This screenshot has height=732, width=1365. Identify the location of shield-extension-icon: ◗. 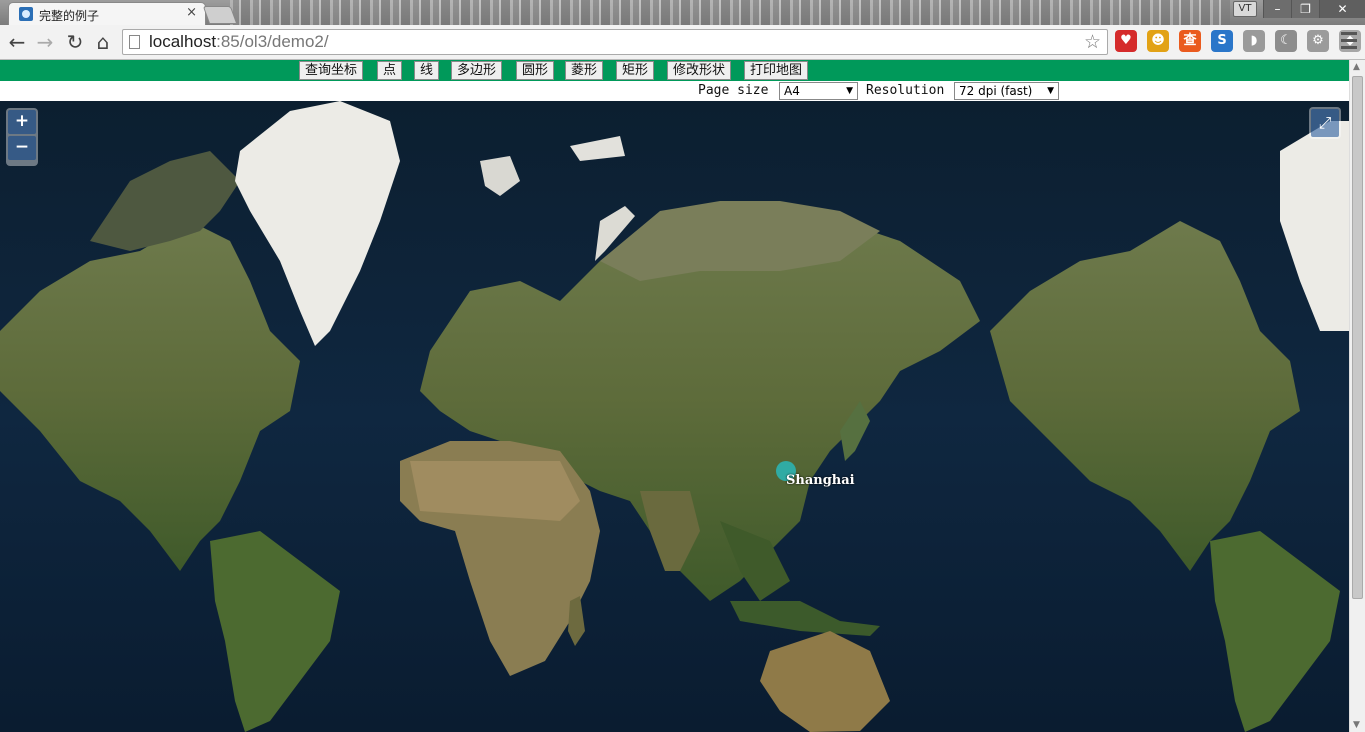
(1254, 41).